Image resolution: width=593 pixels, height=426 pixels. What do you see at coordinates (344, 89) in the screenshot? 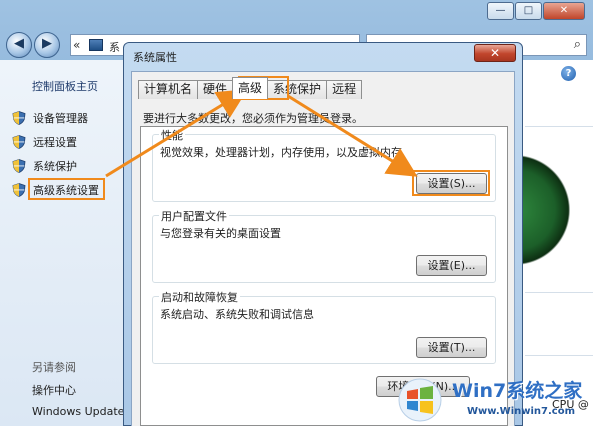
I see `tab-remote: 远程` at bounding box center [344, 89].